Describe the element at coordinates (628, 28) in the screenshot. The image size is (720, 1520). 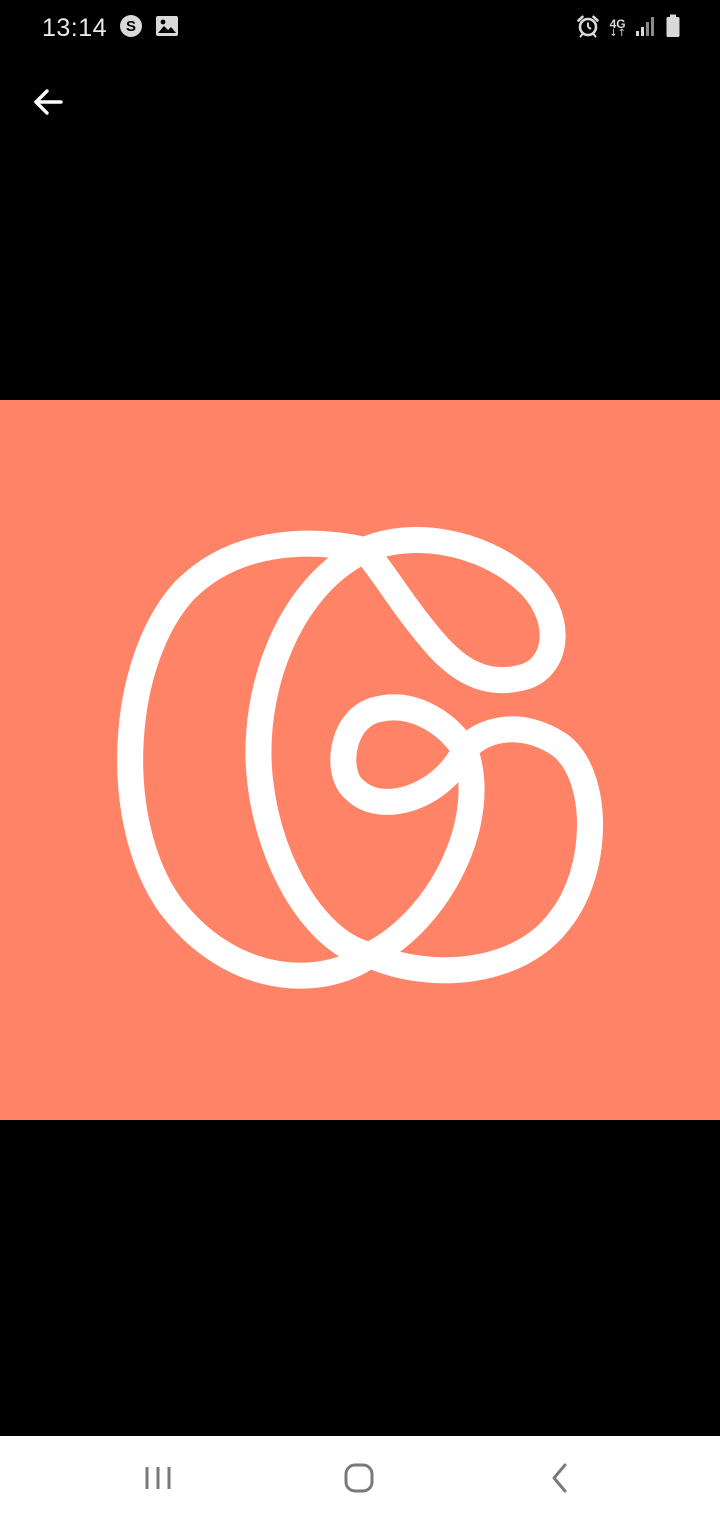
I see `status-right-group: 4G ↓↑` at that location.